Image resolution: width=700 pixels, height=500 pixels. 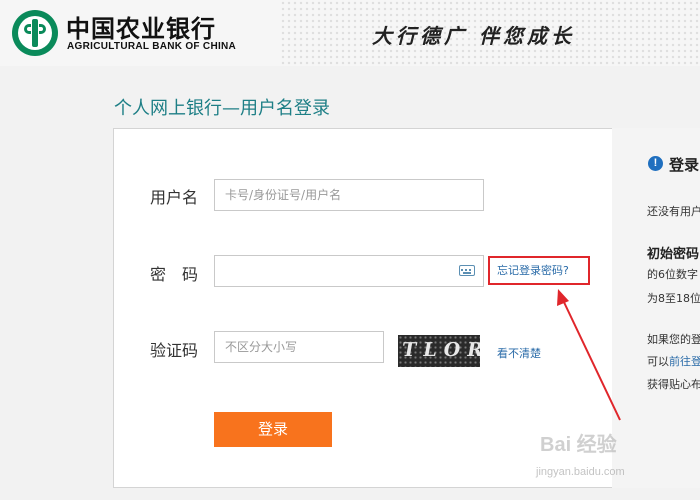 I want to click on info-line-5: 可以前往登, so click(x=673, y=361).